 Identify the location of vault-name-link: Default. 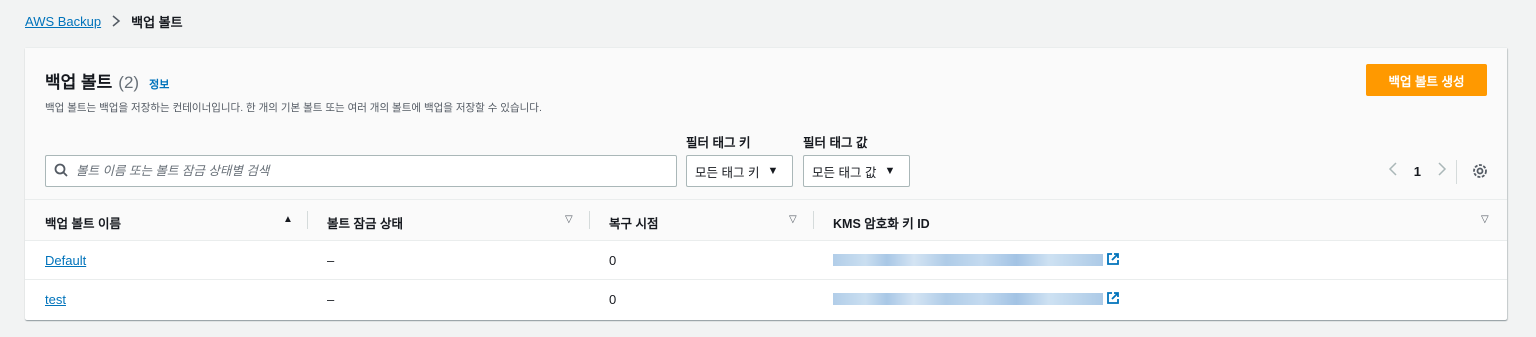
(65, 260).